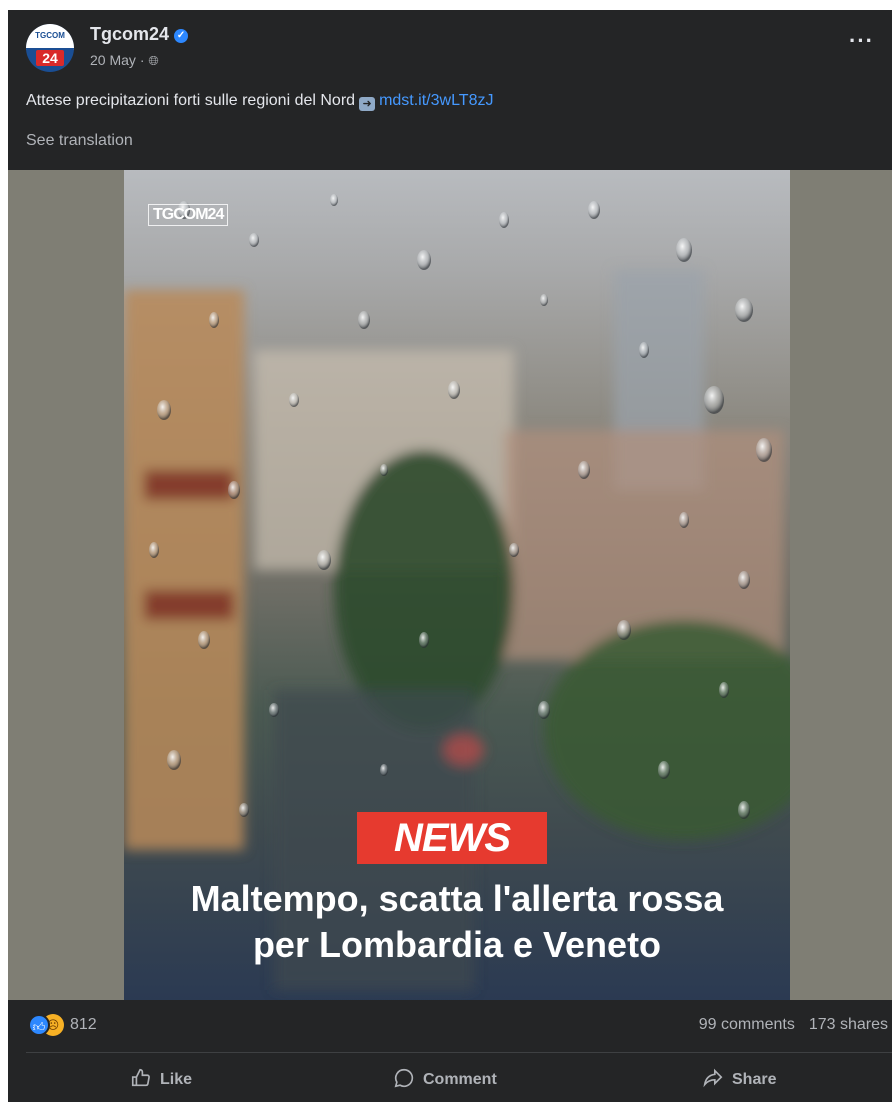 The image size is (892, 1102). I want to click on like-label: Like, so click(176, 1079).